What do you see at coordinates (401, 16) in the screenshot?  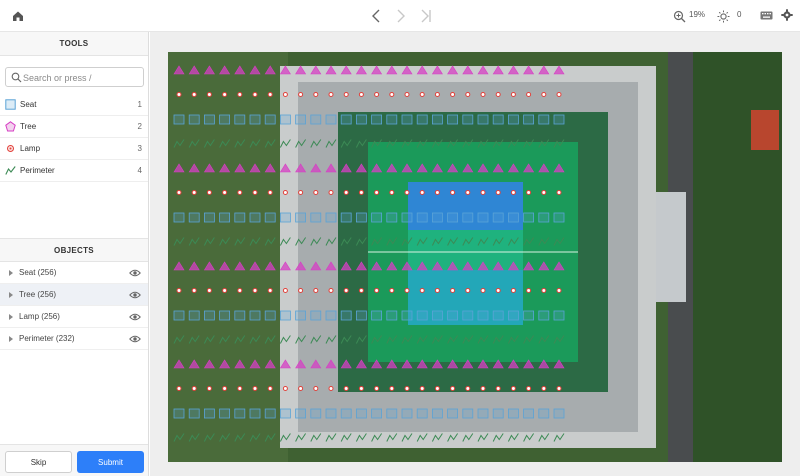 I see `chevron-right-icon` at bounding box center [401, 16].